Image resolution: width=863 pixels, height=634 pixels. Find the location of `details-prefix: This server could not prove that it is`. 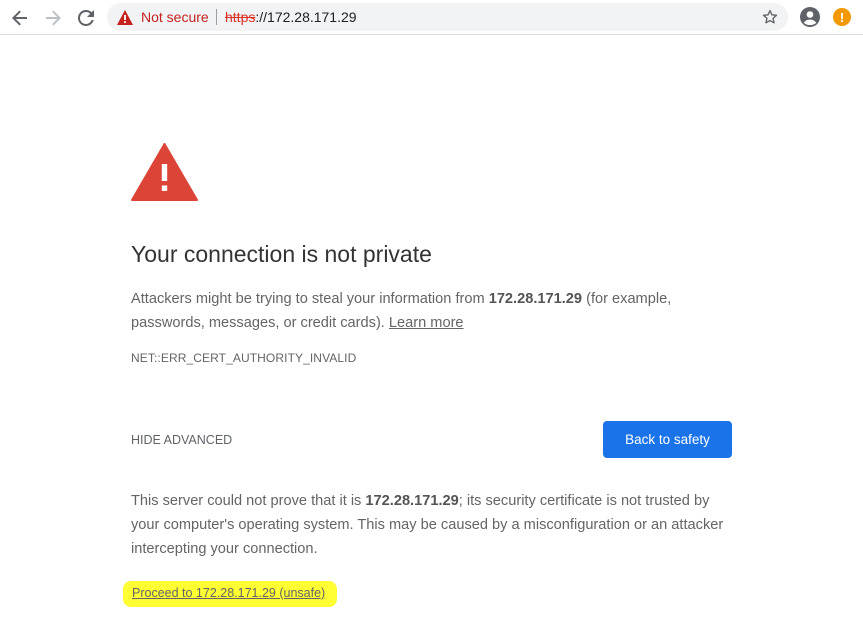

details-prefix: This server could not prove that it is is located at coordinates (248, 501).